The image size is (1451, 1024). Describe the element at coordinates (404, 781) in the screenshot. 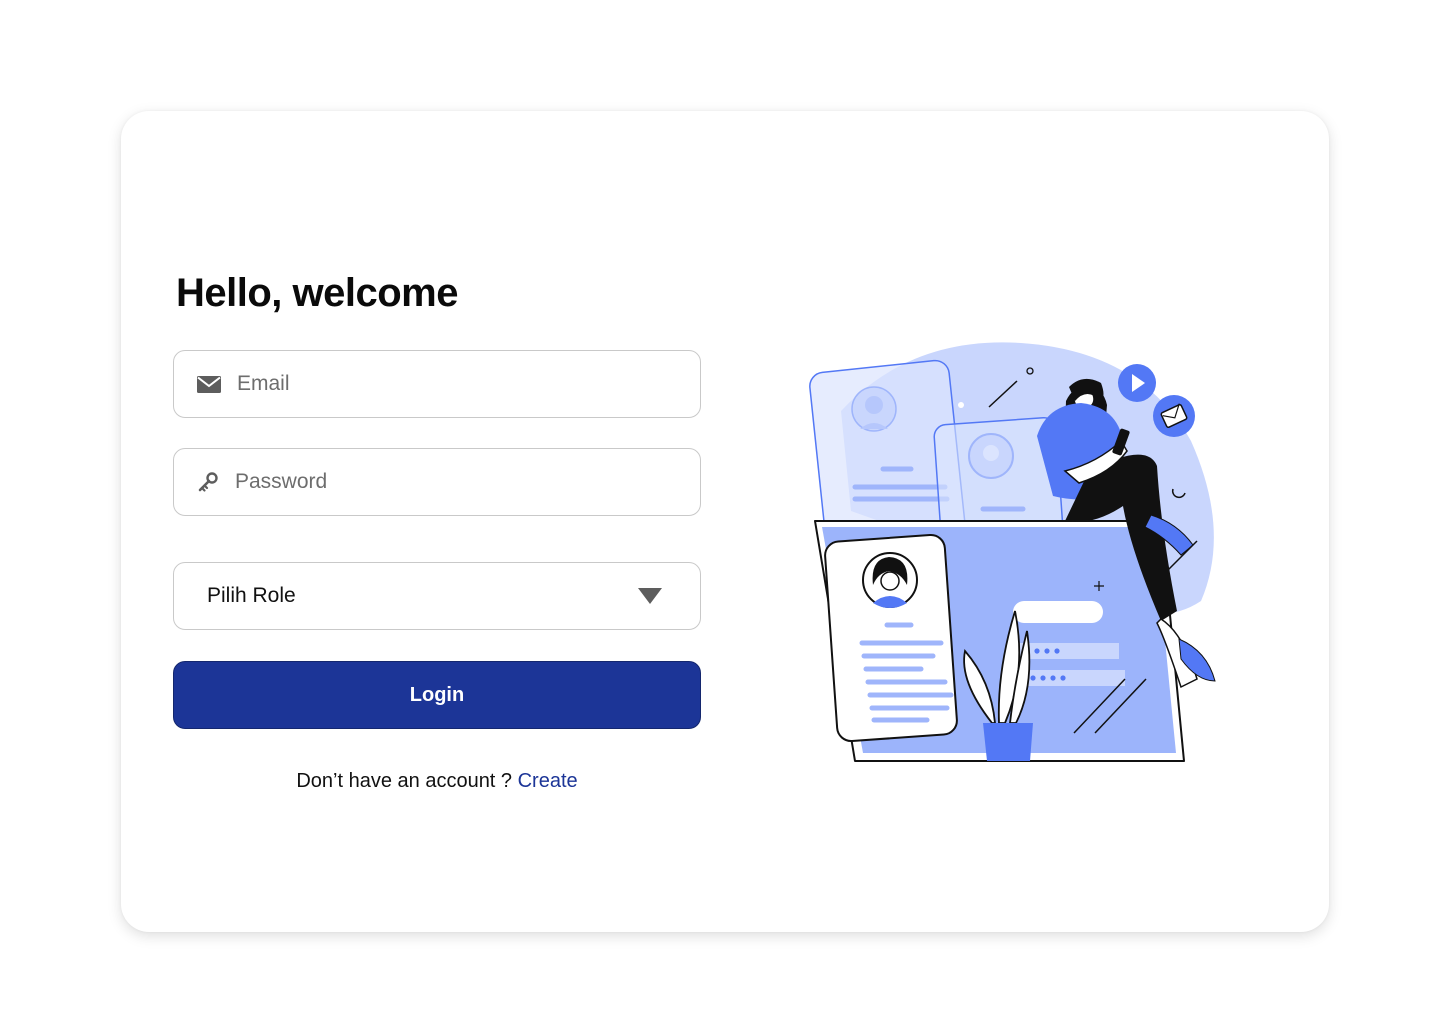

I see `signup-prompt-text: Don’t have an account ?` at that location.